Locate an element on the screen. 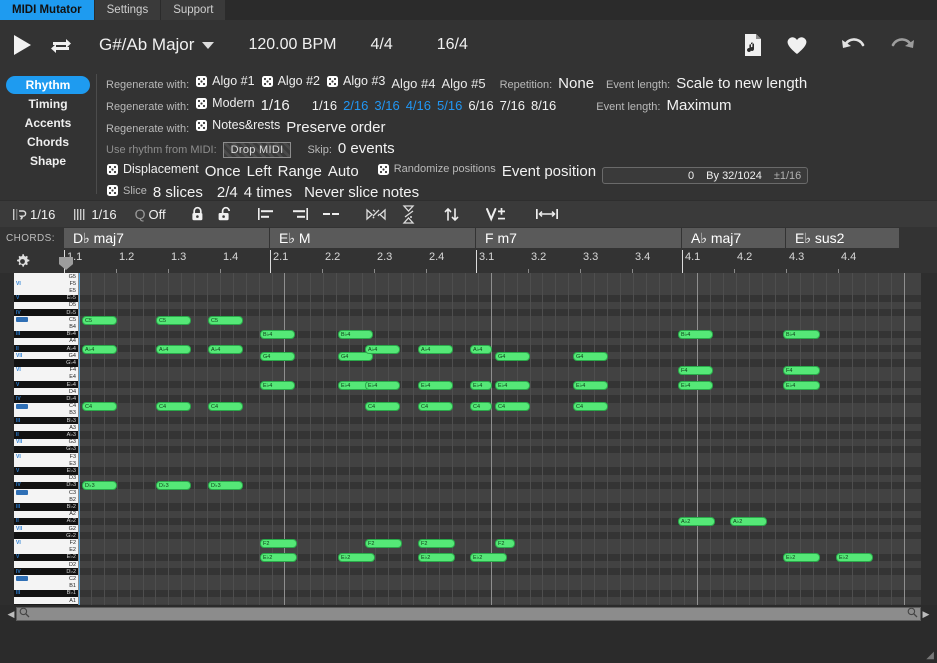 The width and height of the screenshot is (937, 663). piano-key: G4 VII is located at coordinates (46, 356).